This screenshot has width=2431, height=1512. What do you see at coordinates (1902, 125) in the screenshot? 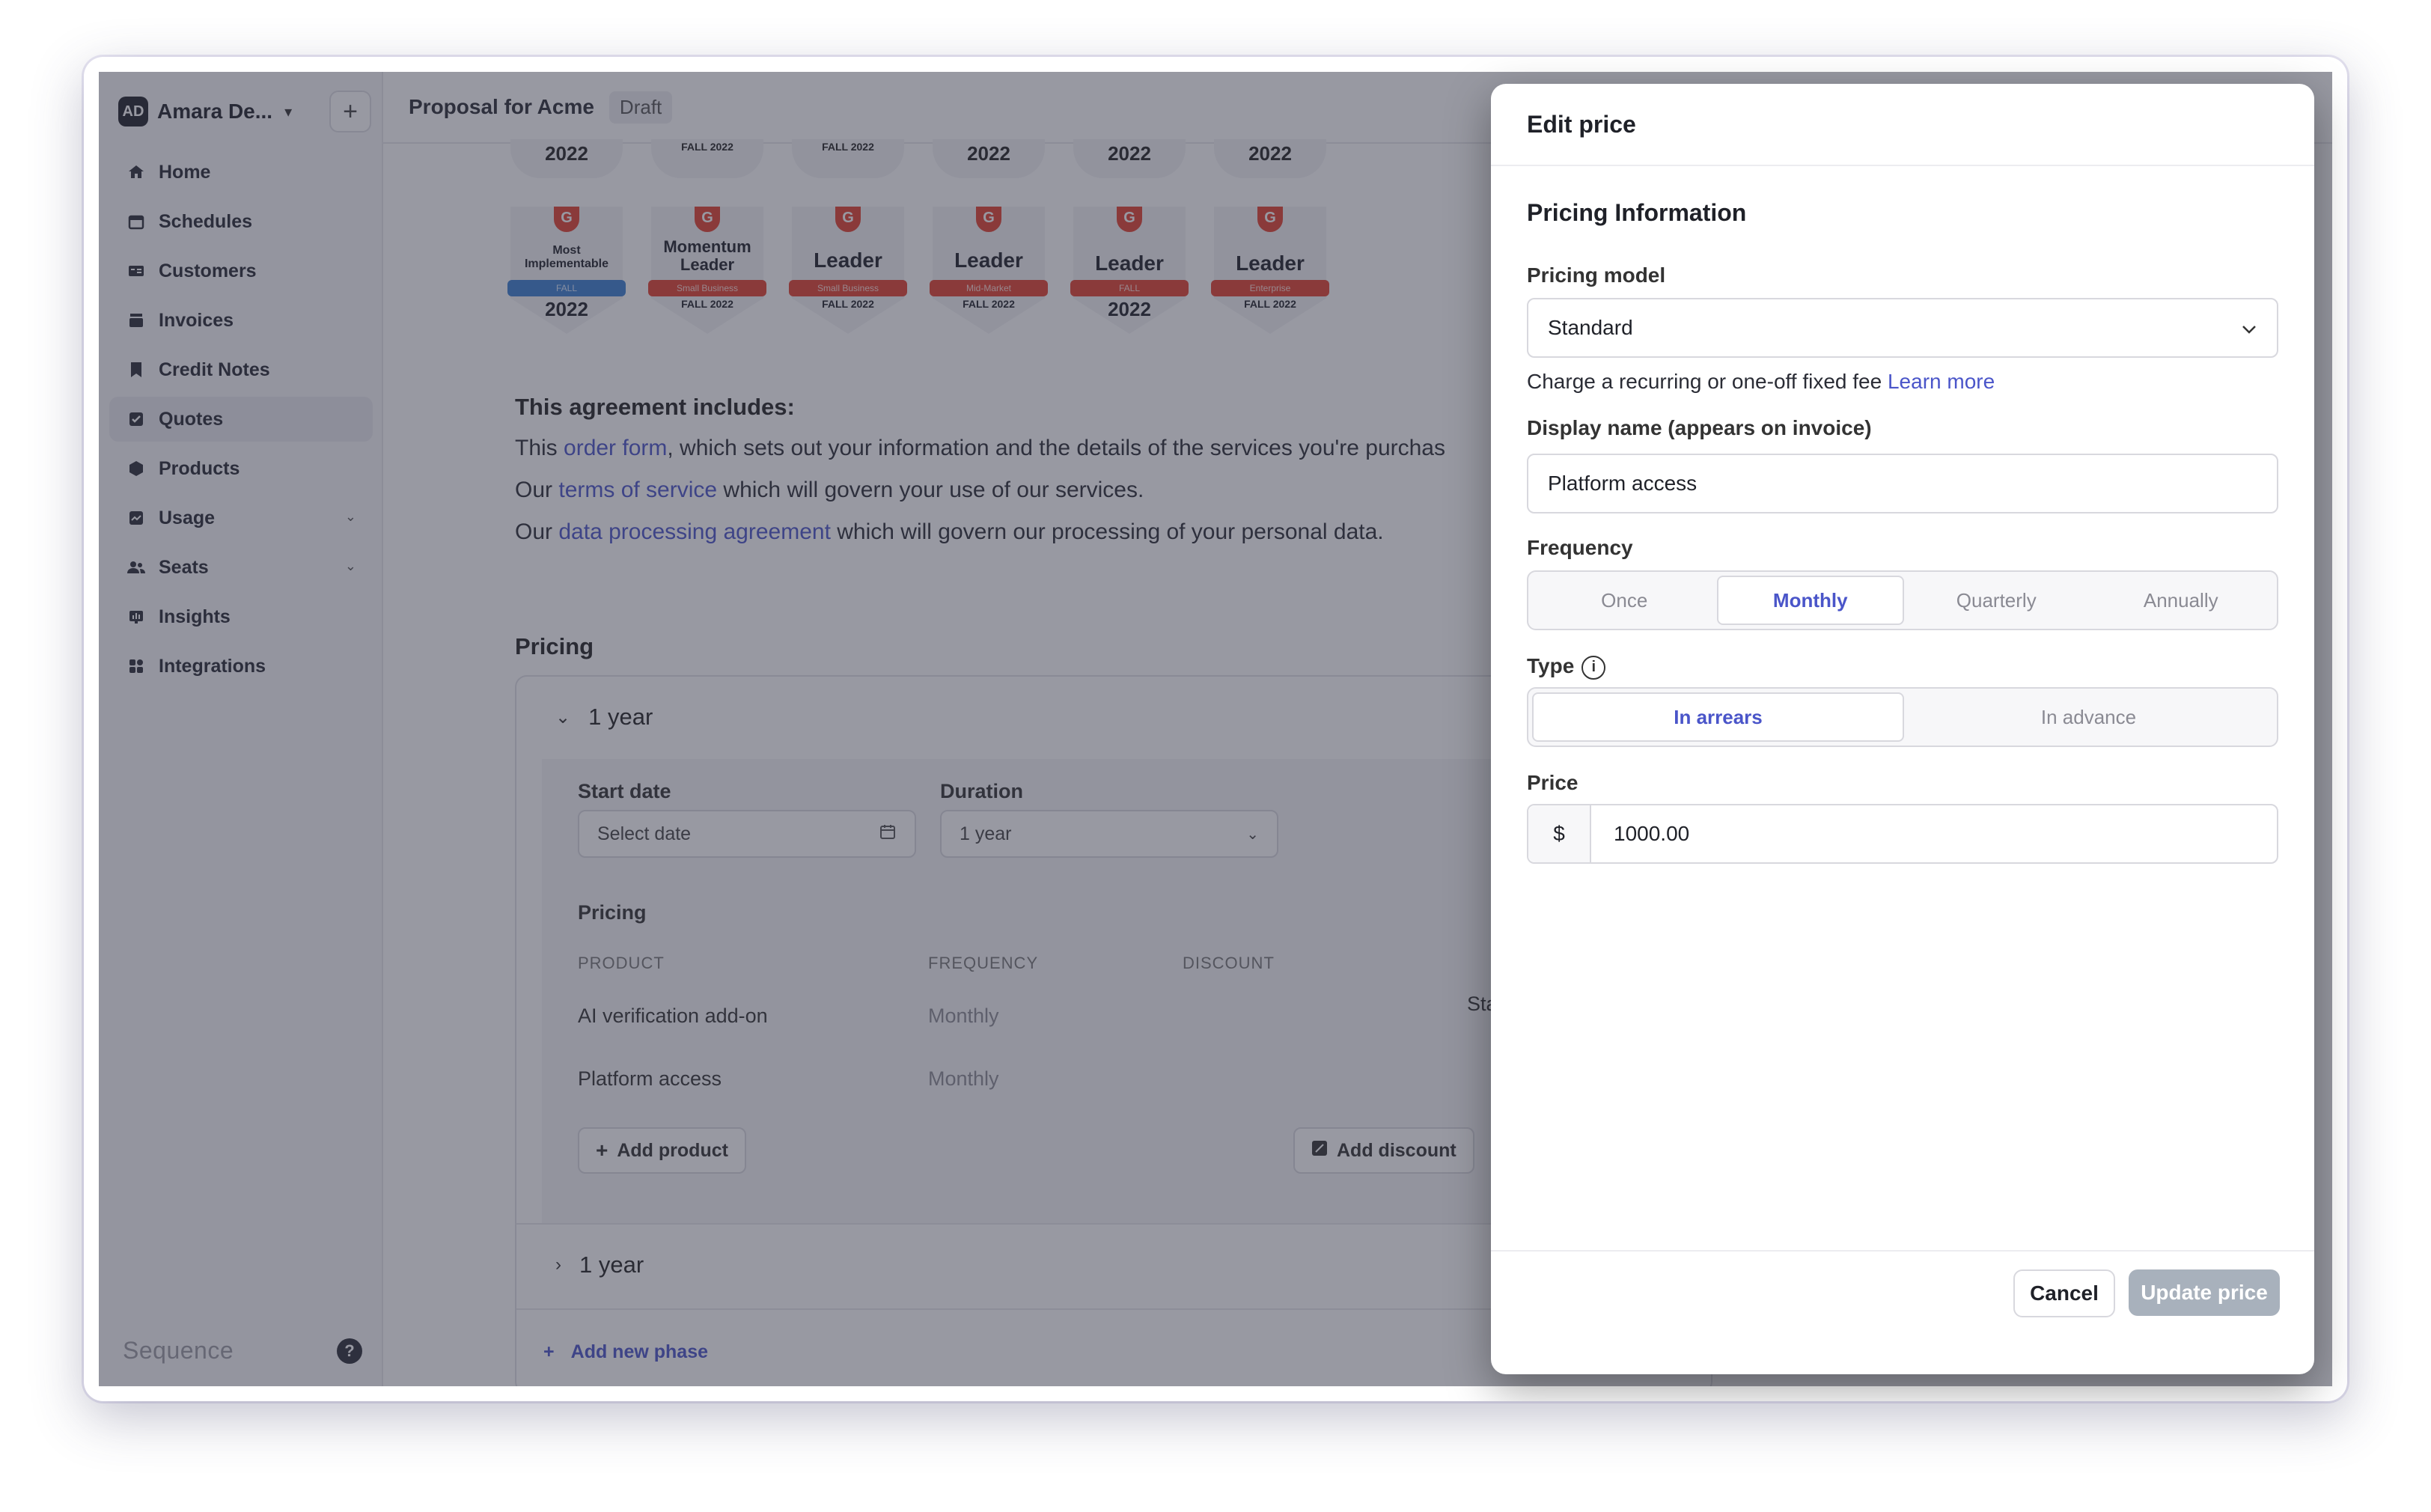
I see `modal-title: Edit price` at bounding box center [1902, 125].